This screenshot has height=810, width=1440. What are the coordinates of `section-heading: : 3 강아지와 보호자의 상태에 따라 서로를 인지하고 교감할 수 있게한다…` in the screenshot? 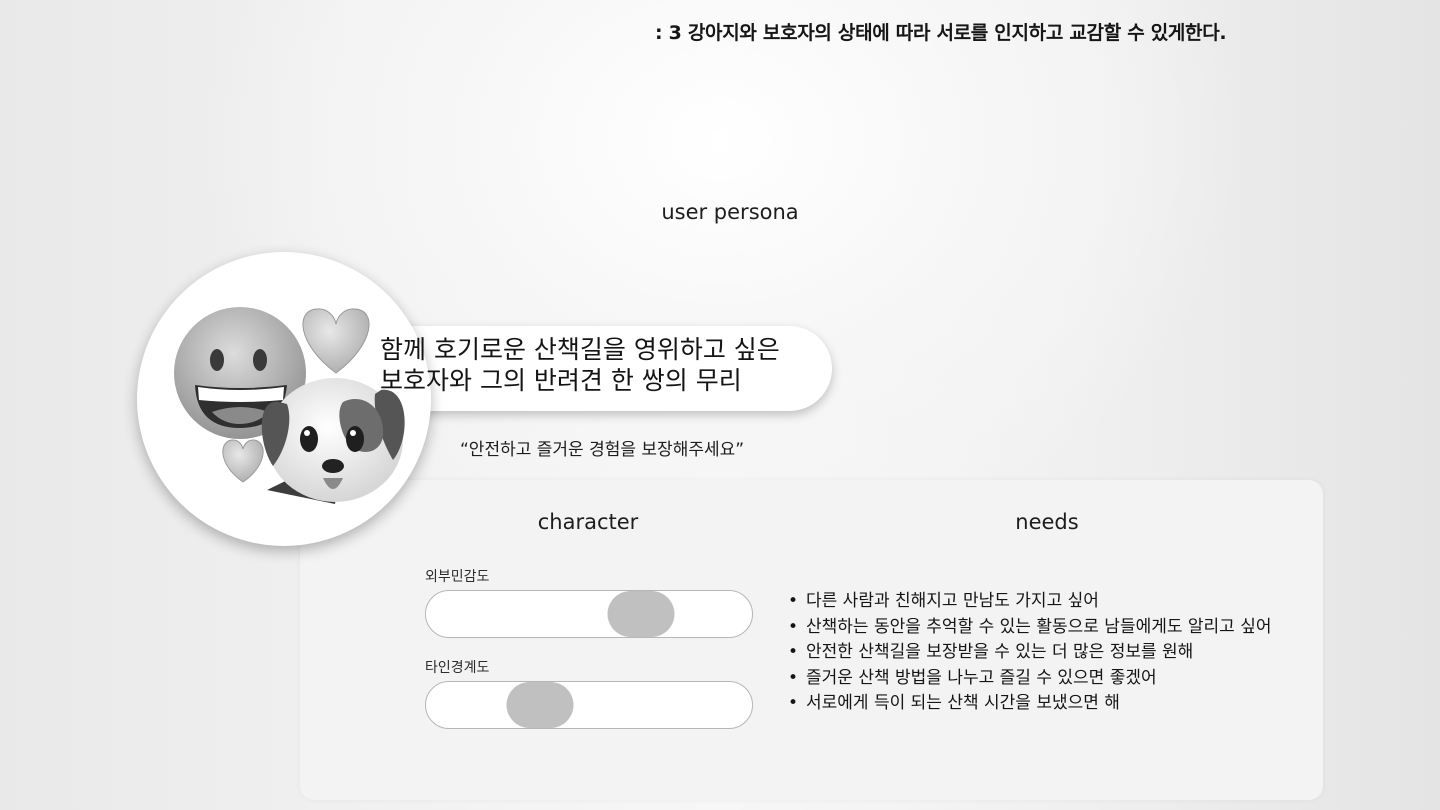 It's located at (941, 33).